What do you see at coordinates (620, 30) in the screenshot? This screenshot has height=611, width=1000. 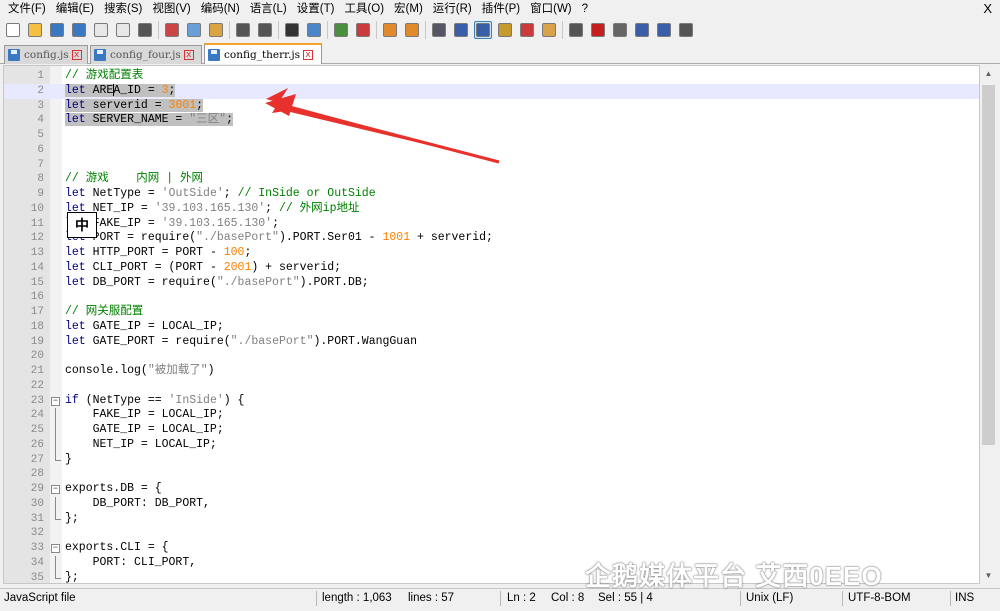 I see `stop-record-icon` at bounding box center [620, 30].